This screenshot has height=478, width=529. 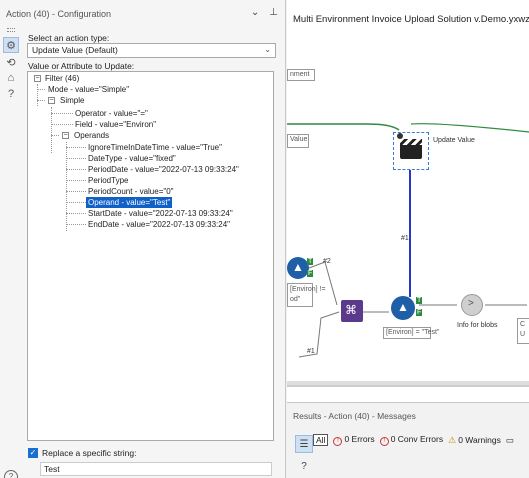 I want to click on filter-expression-line1: [Environ] !=, so click(x=308, y=289).